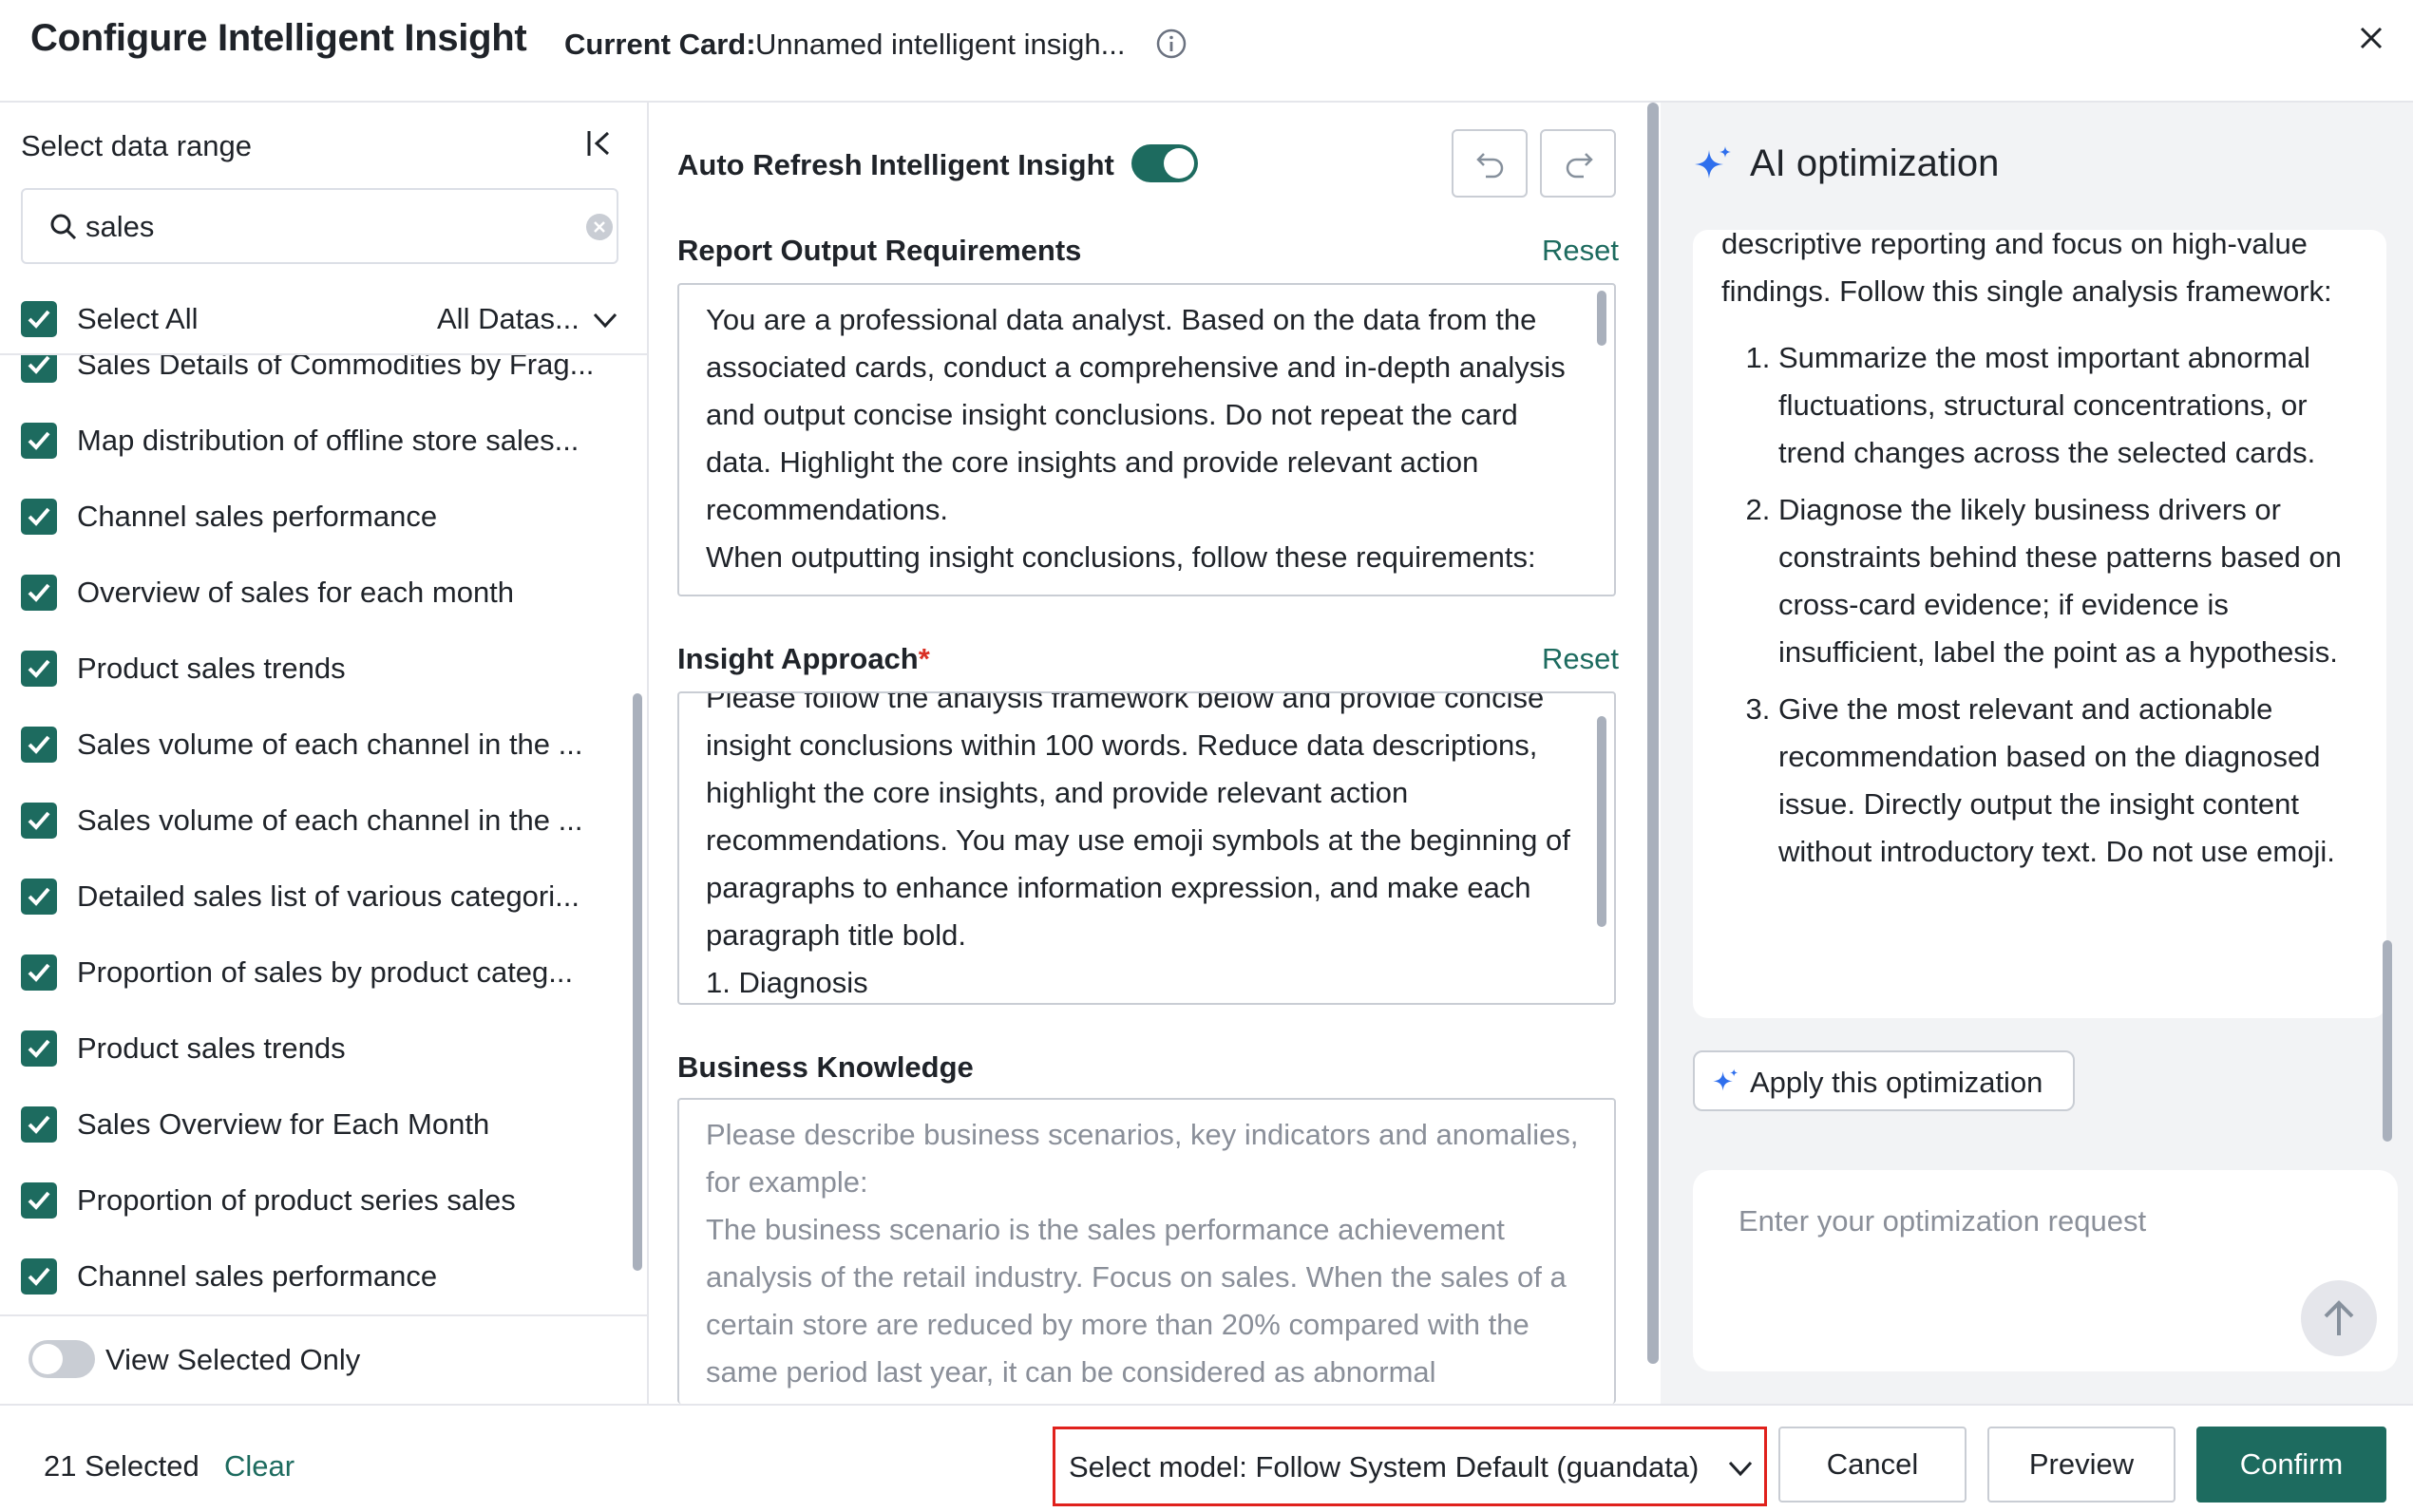 The height and width of the screenshot is (1512, 2413). Describe the element at coordinates (1171, 44) in the screenshot. I see `info-icon` at that location.